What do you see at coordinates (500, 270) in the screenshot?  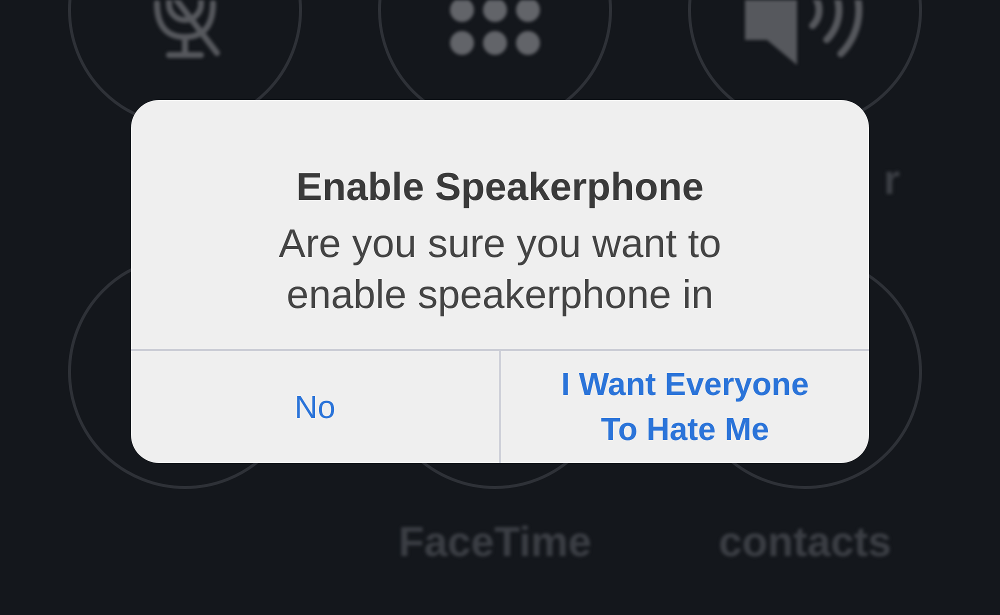 I see `dialog-message: Are you sure you want to enable speakerphone in` at bounding box center [500, 270].